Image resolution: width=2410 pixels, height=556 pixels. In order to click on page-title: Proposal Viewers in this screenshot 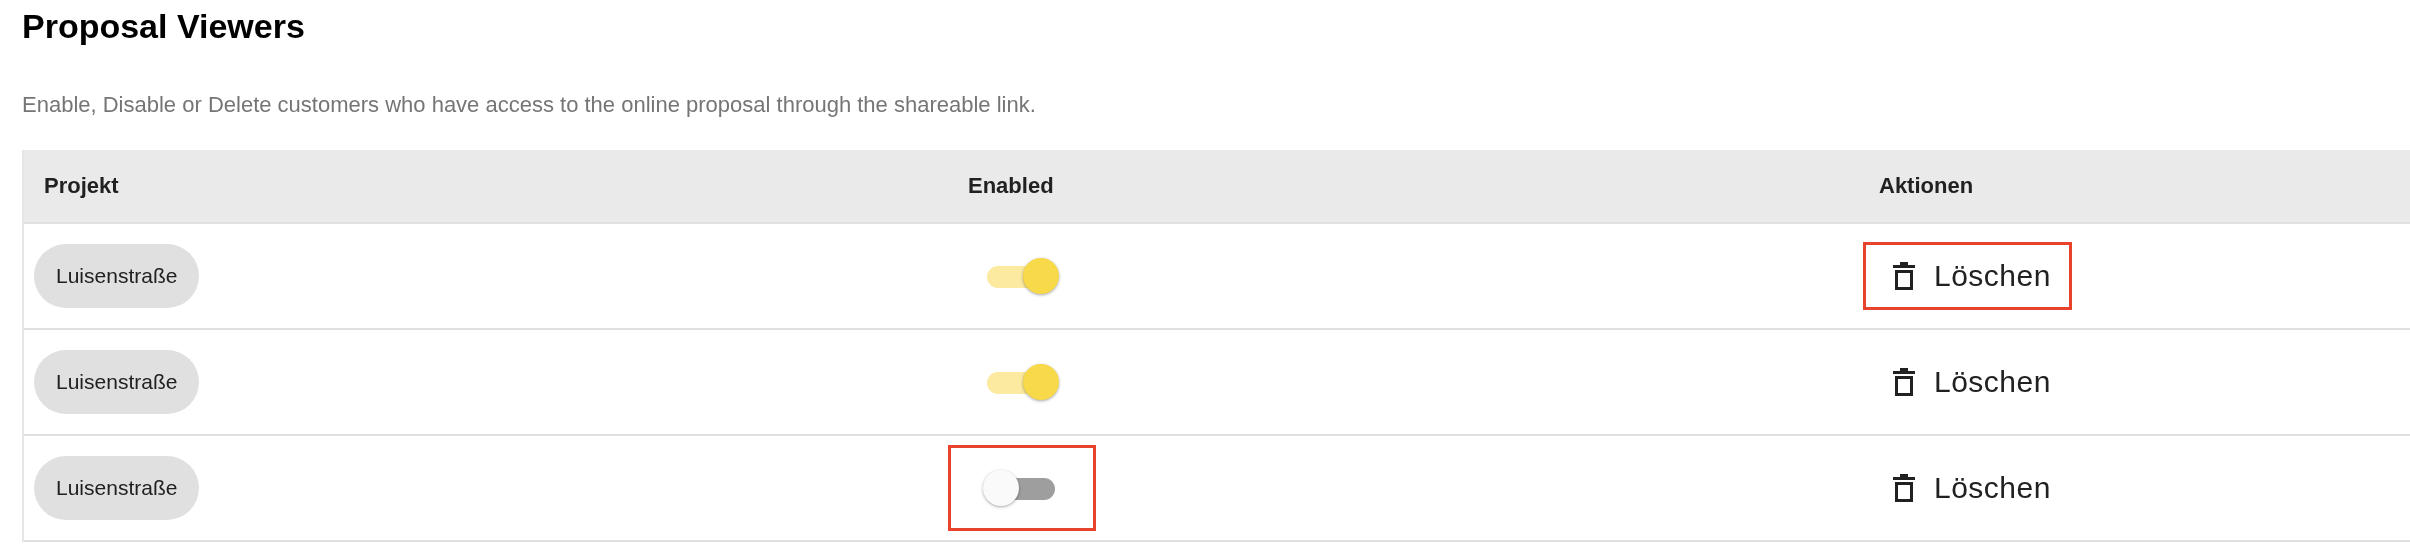, I will do `click(164, 26)`.